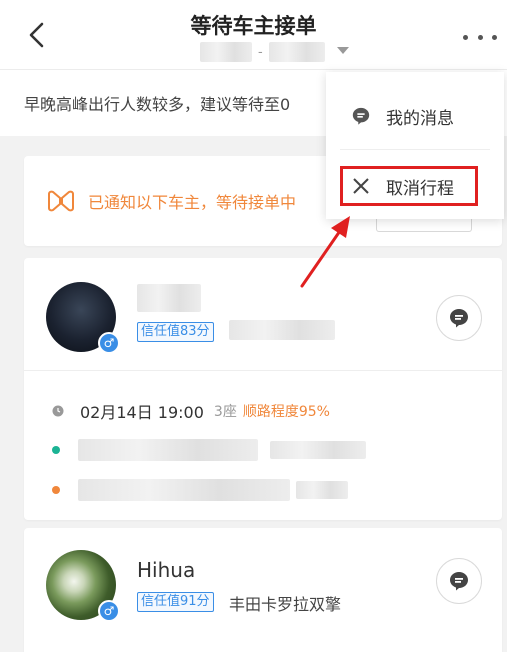 The image size is (507, 652). Describe the element at coordinates (157, 104) in the screenshot. I see `notice-text: 早晚高峰出行人数较多，建议等待至0` at that location.